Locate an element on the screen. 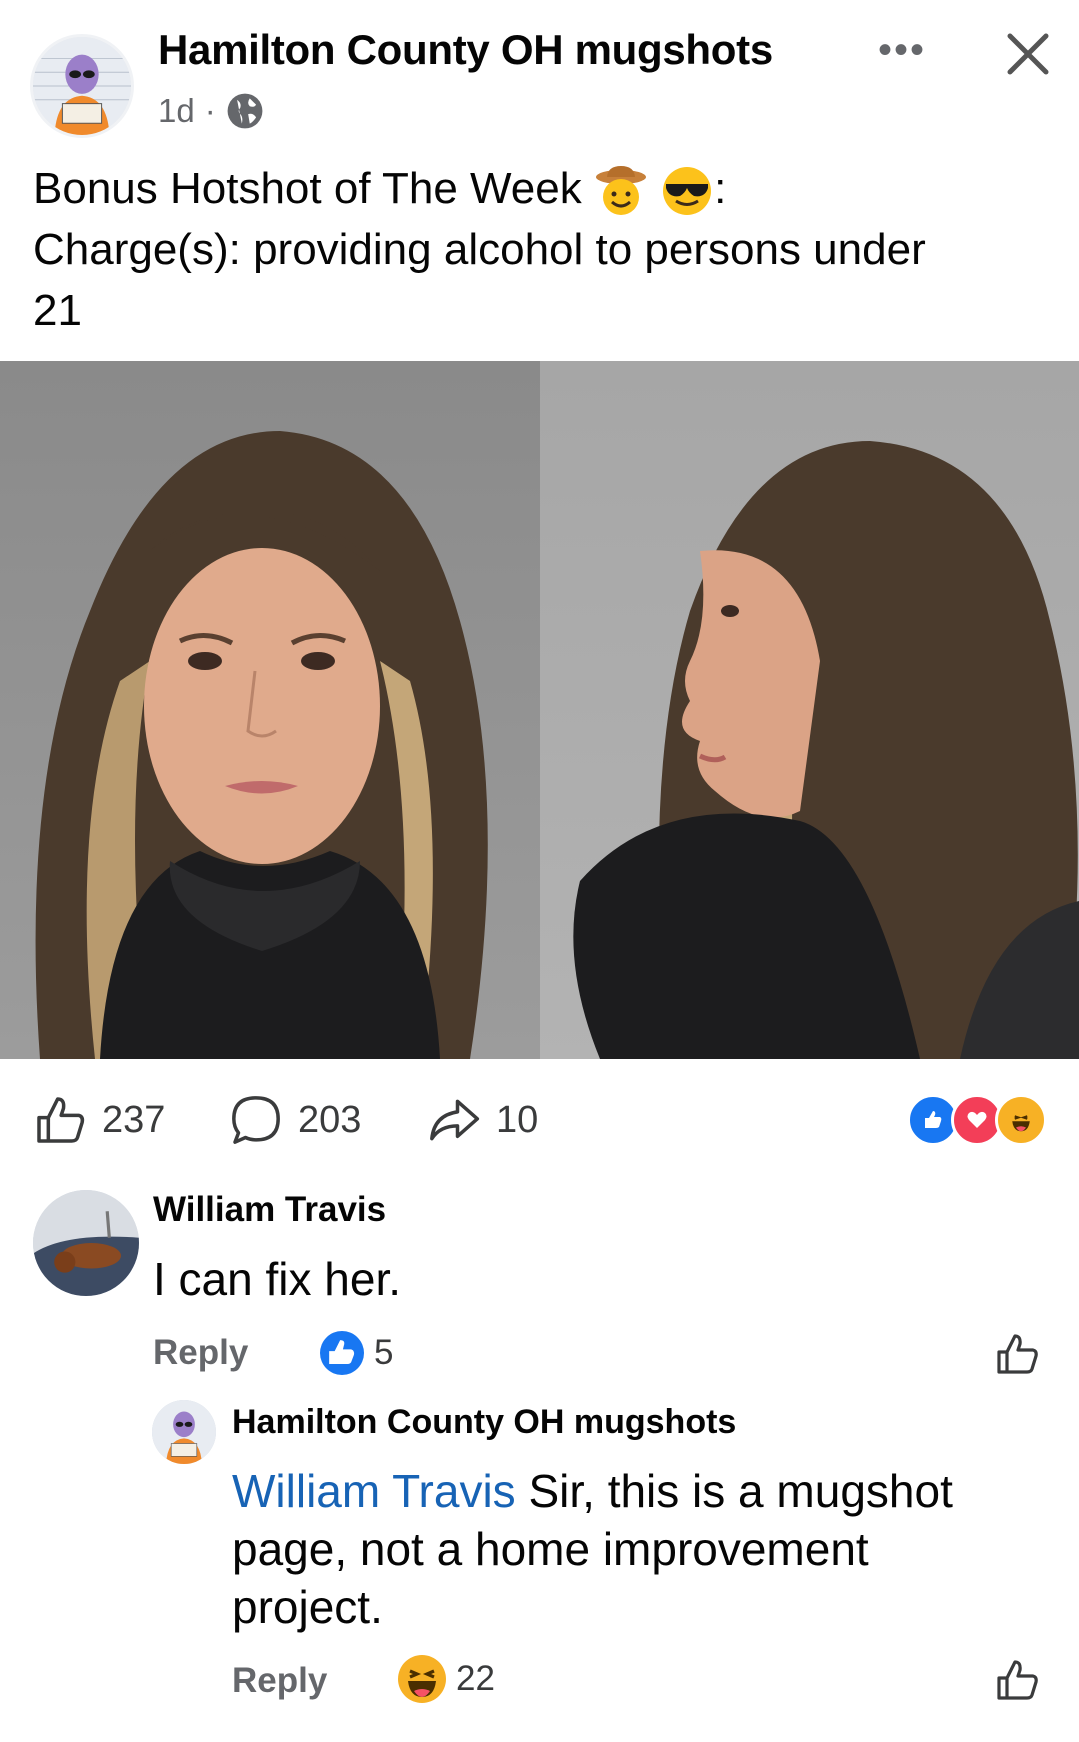 The width and height of the screenshot is (1079, 1742). like-button: 237 is located at coordinates (98, 1120).